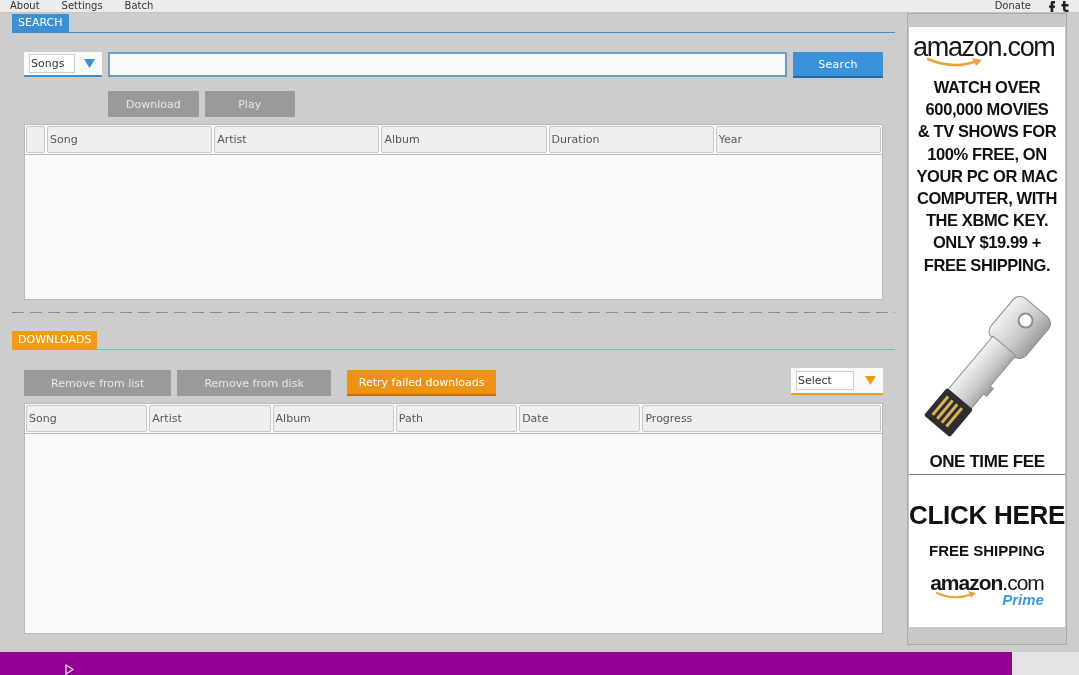 The image size is (1079, 675). What do you see at coordinates (987, 461) in the screenshot?
I see `ad-caption: ONE TIME FEE` at bounding box center [987, 461].